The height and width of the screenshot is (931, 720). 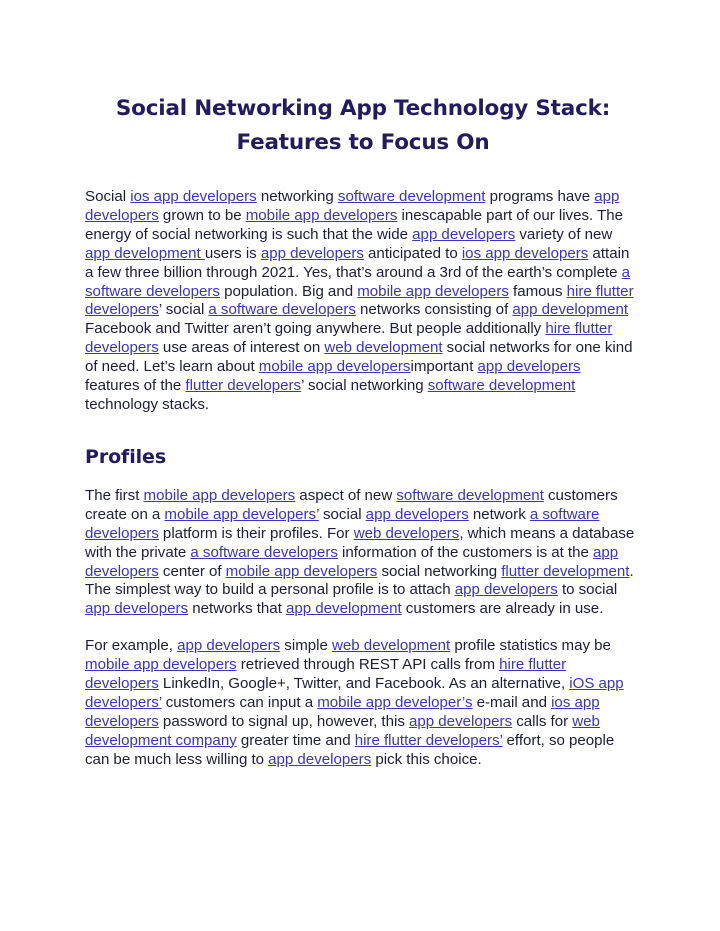 I want to click on text-run: variety of new, so click(x=564, y=234).